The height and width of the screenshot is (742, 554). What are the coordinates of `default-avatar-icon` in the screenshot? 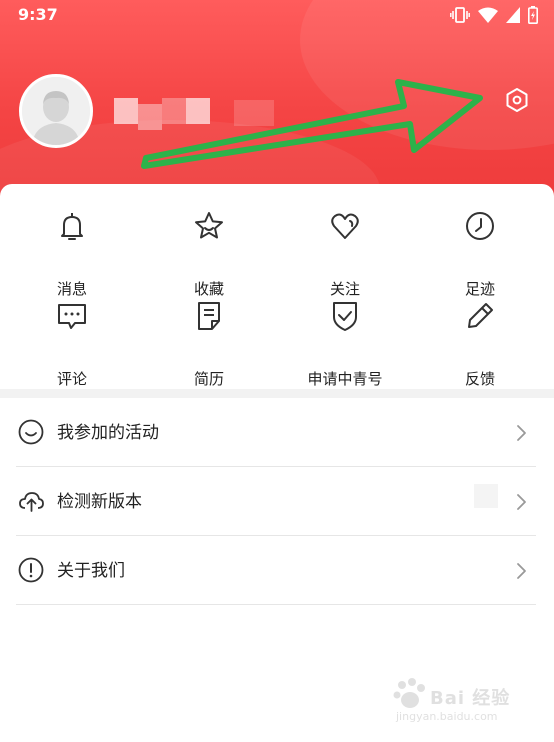 It's located at (56, 111).